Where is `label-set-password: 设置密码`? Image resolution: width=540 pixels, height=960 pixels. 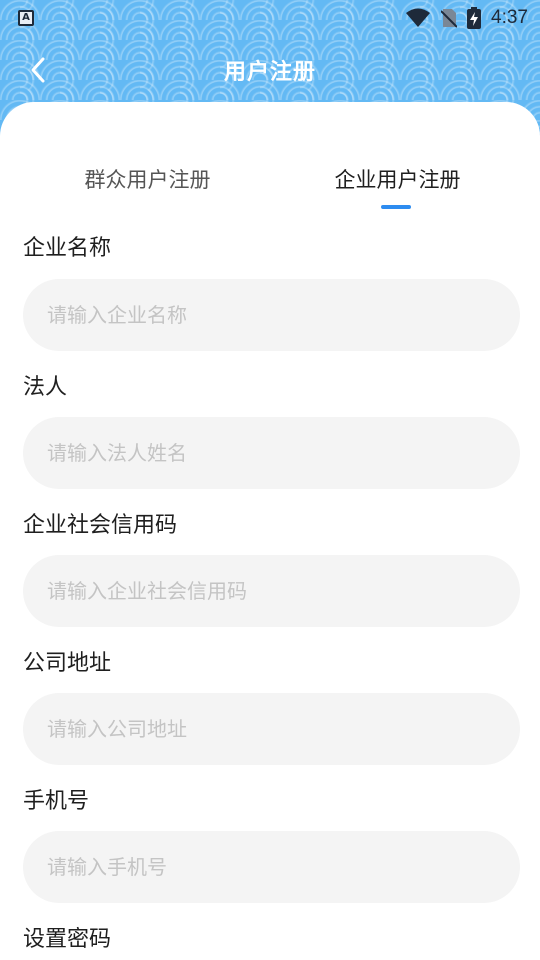 label-set-password: 设置密码 is located at coordinates (67, 939).